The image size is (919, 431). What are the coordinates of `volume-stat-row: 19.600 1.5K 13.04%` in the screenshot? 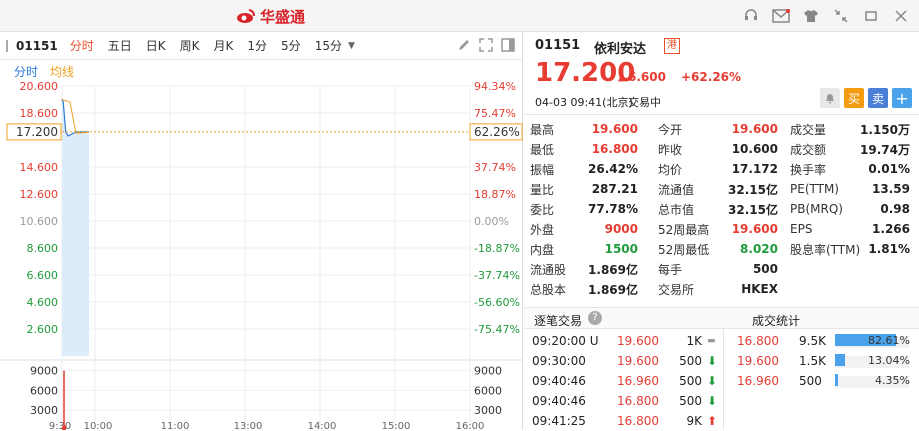 It's located at (821, 361).